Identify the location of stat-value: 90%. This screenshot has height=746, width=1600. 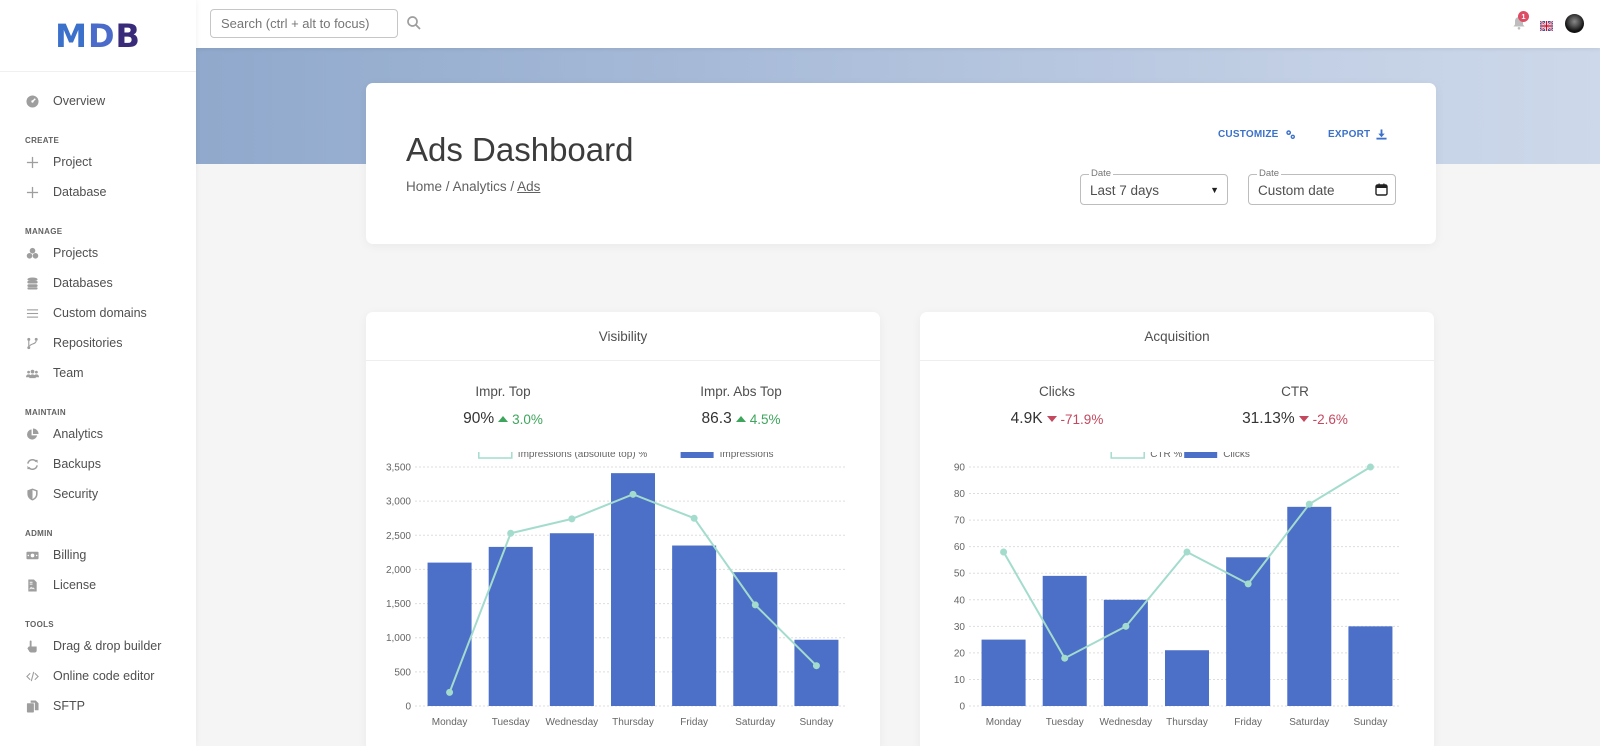
(479, 418).